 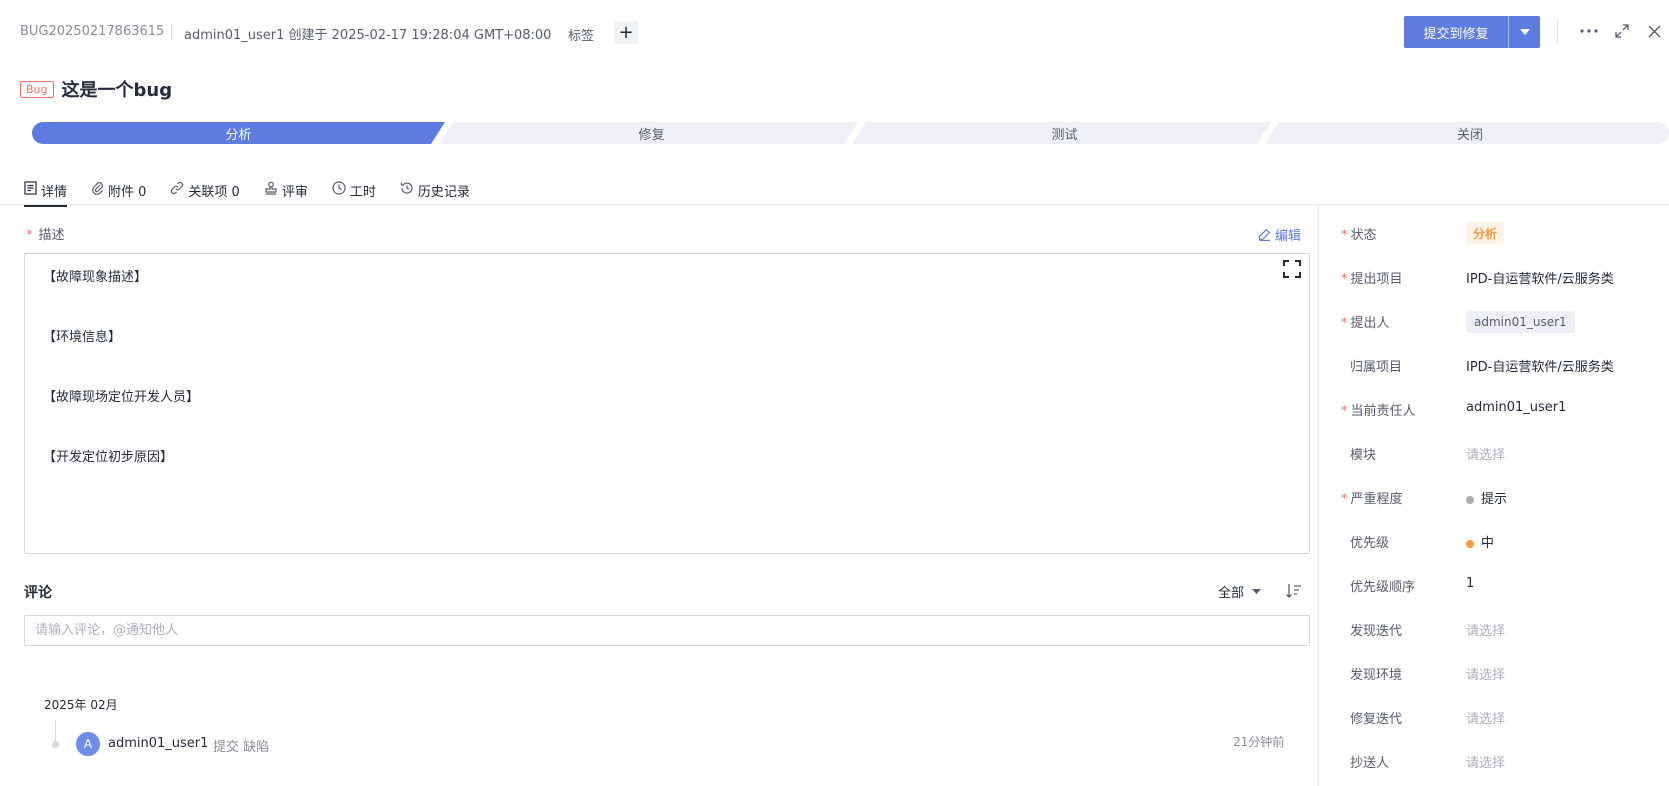 What do you see at coordinates (667, 630) in the screenshot?
I see `comment-input` at bounding box center [667, 630].